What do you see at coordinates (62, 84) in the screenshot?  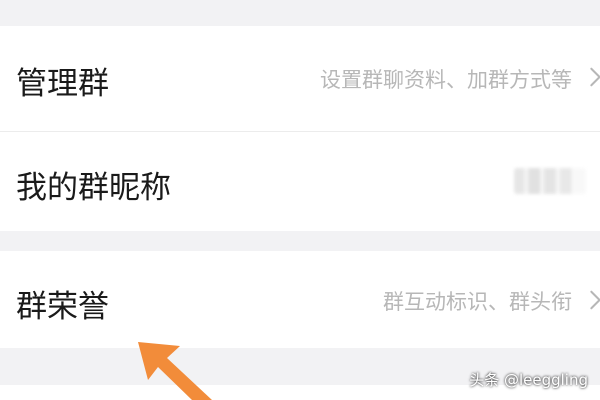 I see `manage-group-title: 管理群` at bounding box center [62, 84].